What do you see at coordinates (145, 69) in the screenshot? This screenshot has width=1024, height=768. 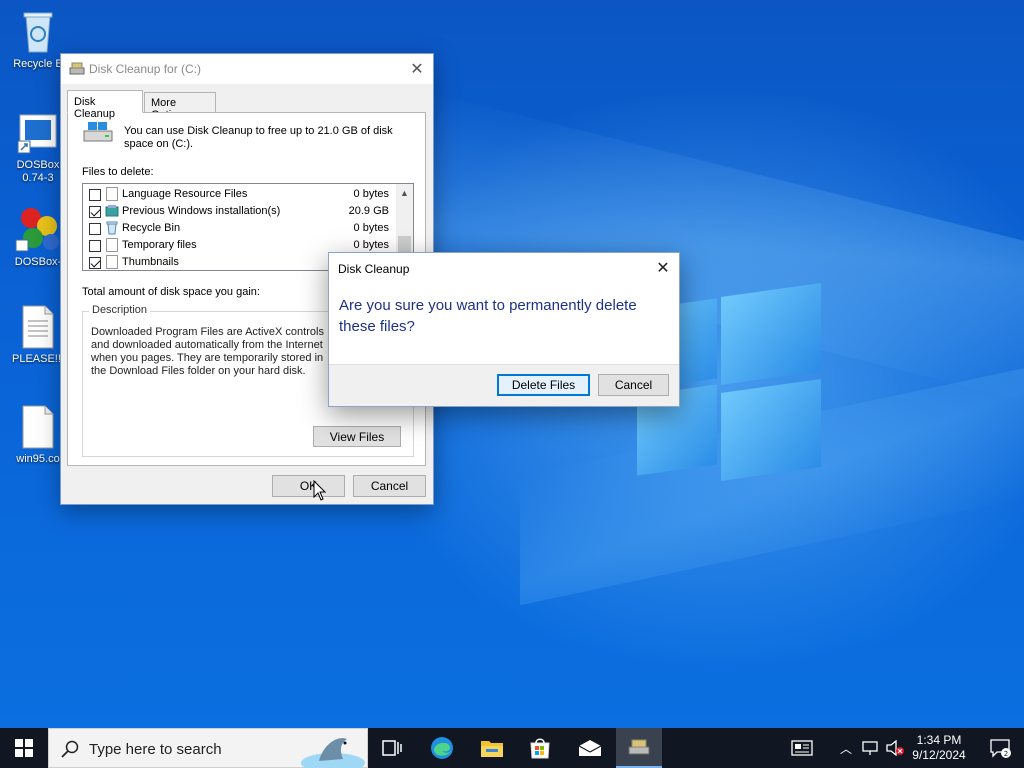 I see `window-title: Disk Cleanup for (C:)` at bounding box center [145, 69].